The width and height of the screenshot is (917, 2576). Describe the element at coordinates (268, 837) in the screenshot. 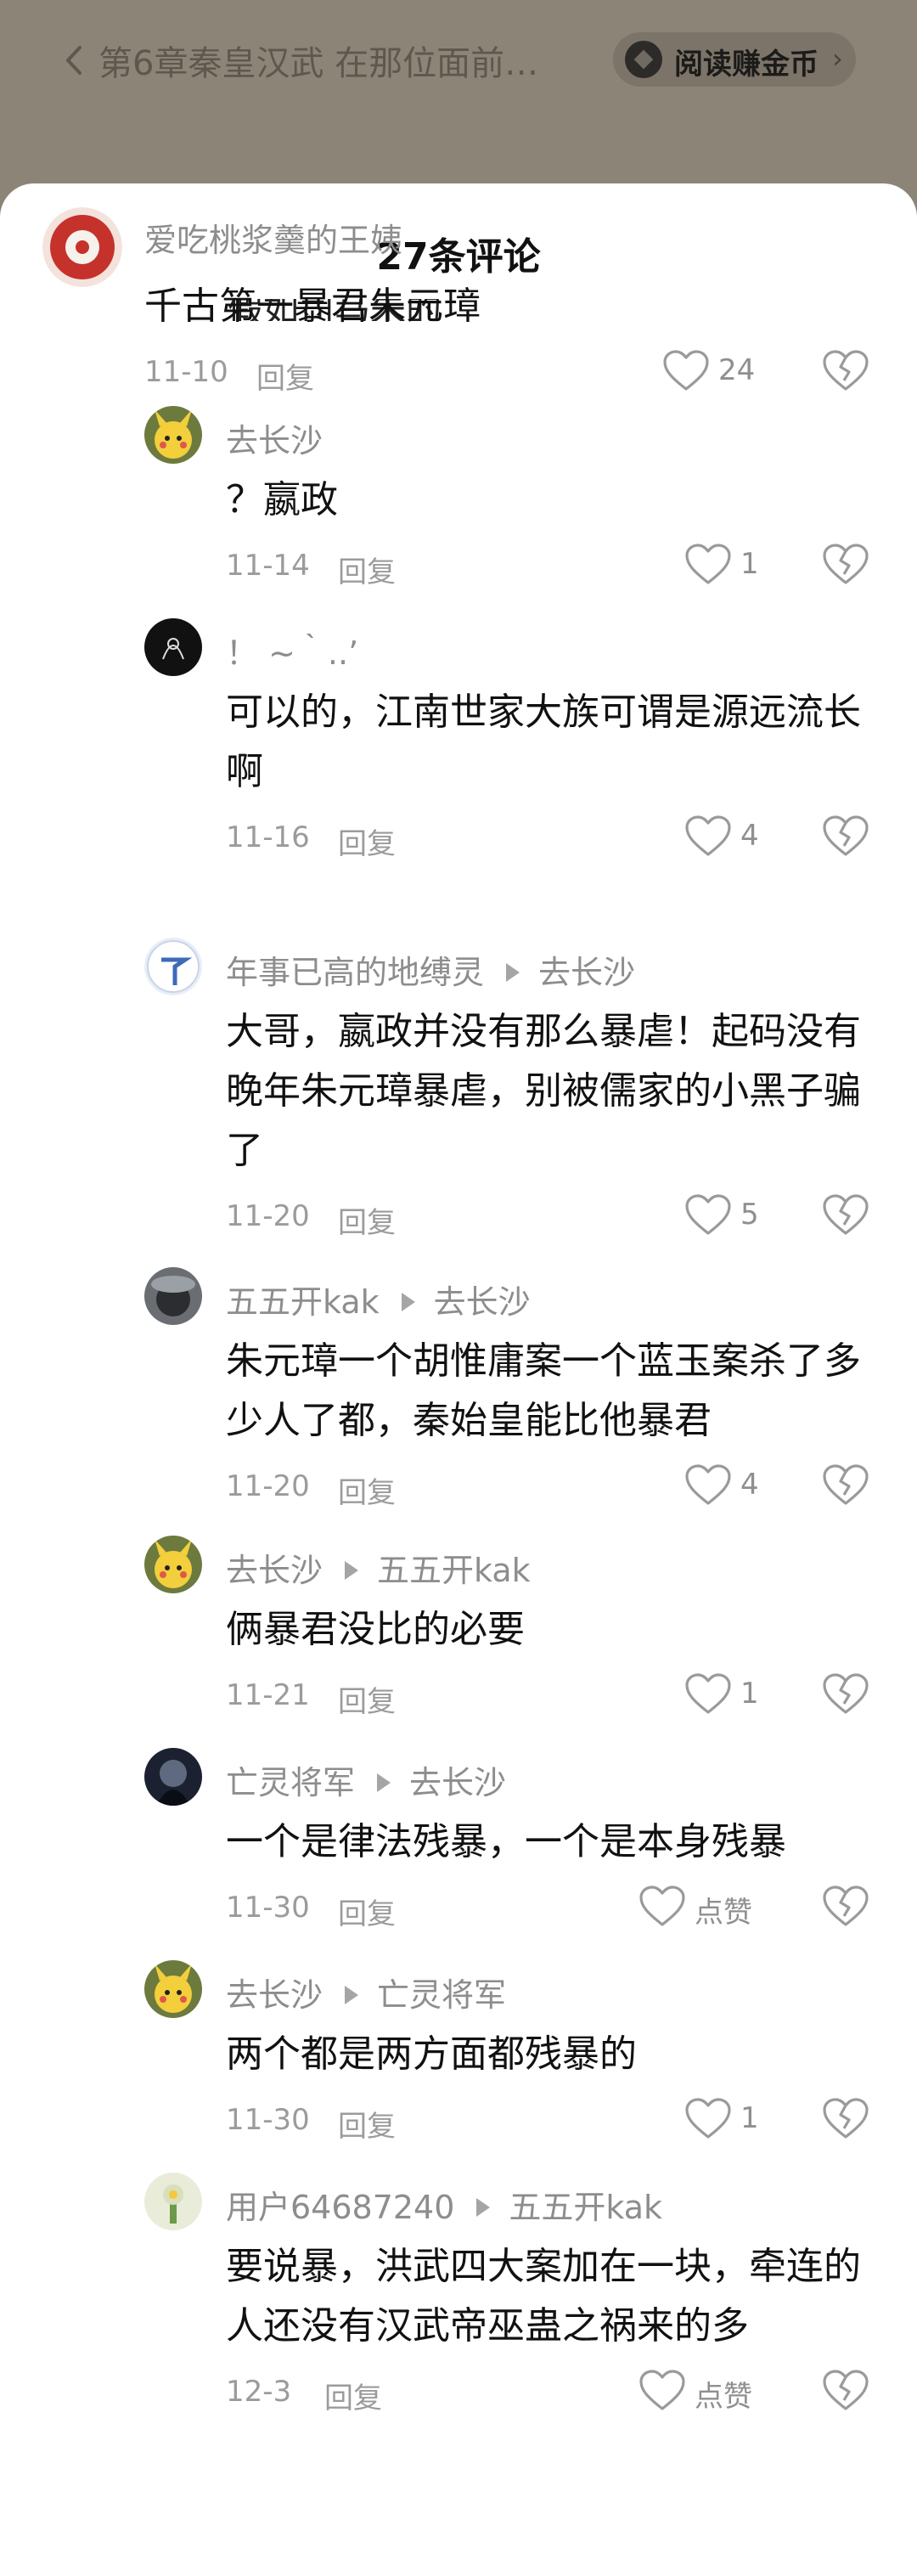

I see `comment-date: 11-16` at that location.